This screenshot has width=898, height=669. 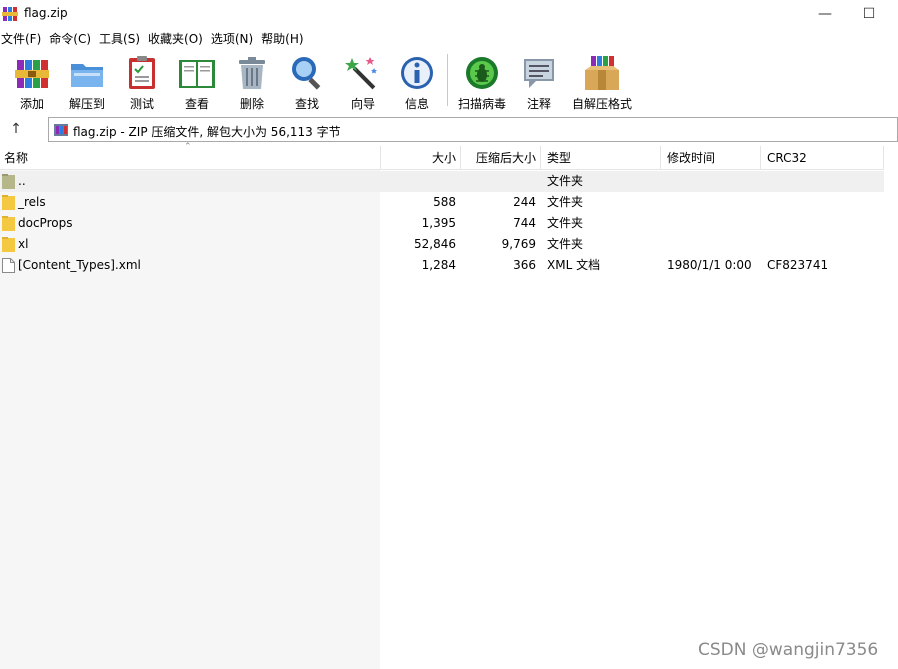 What do you see at coordinates (482, 73) in the screenshot?
I see `bug-scan-icon` at bounding box center [482, 73].